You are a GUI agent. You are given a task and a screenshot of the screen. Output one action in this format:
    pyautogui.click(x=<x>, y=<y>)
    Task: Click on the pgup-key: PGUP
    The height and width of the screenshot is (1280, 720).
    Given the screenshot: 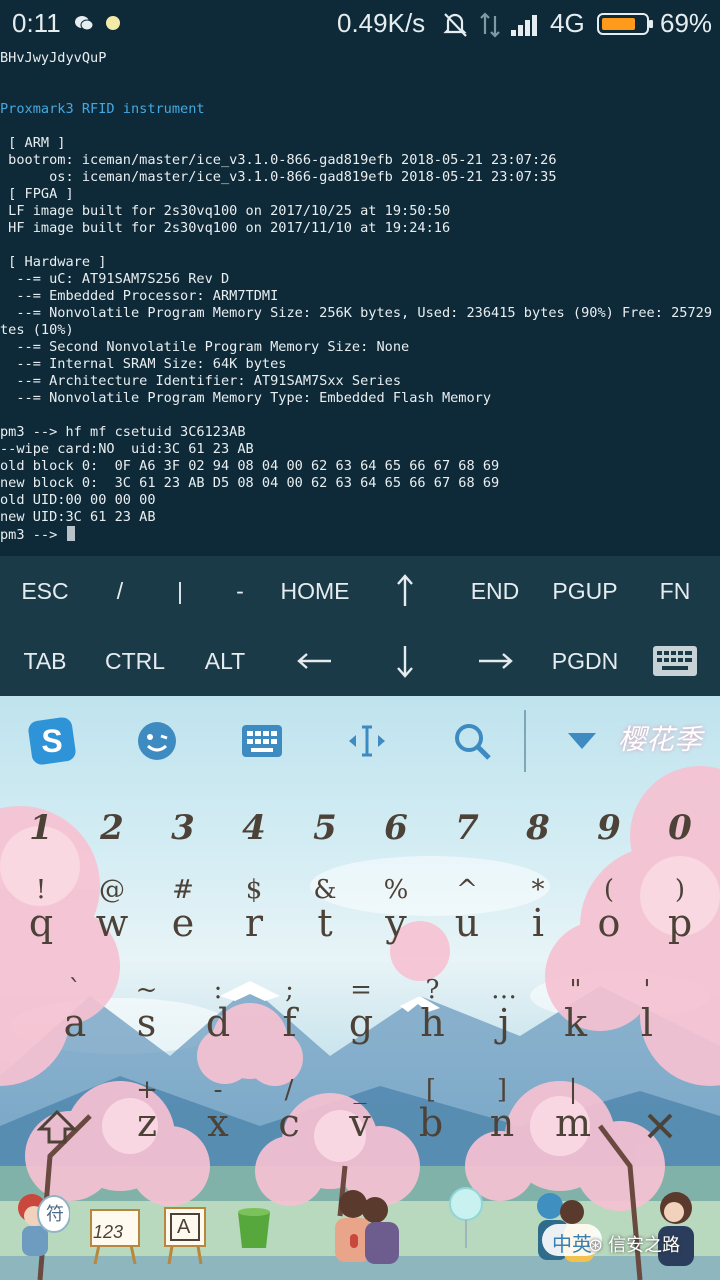 What is the action you would take?
    pyautogui.click(x=585, y=591)
    